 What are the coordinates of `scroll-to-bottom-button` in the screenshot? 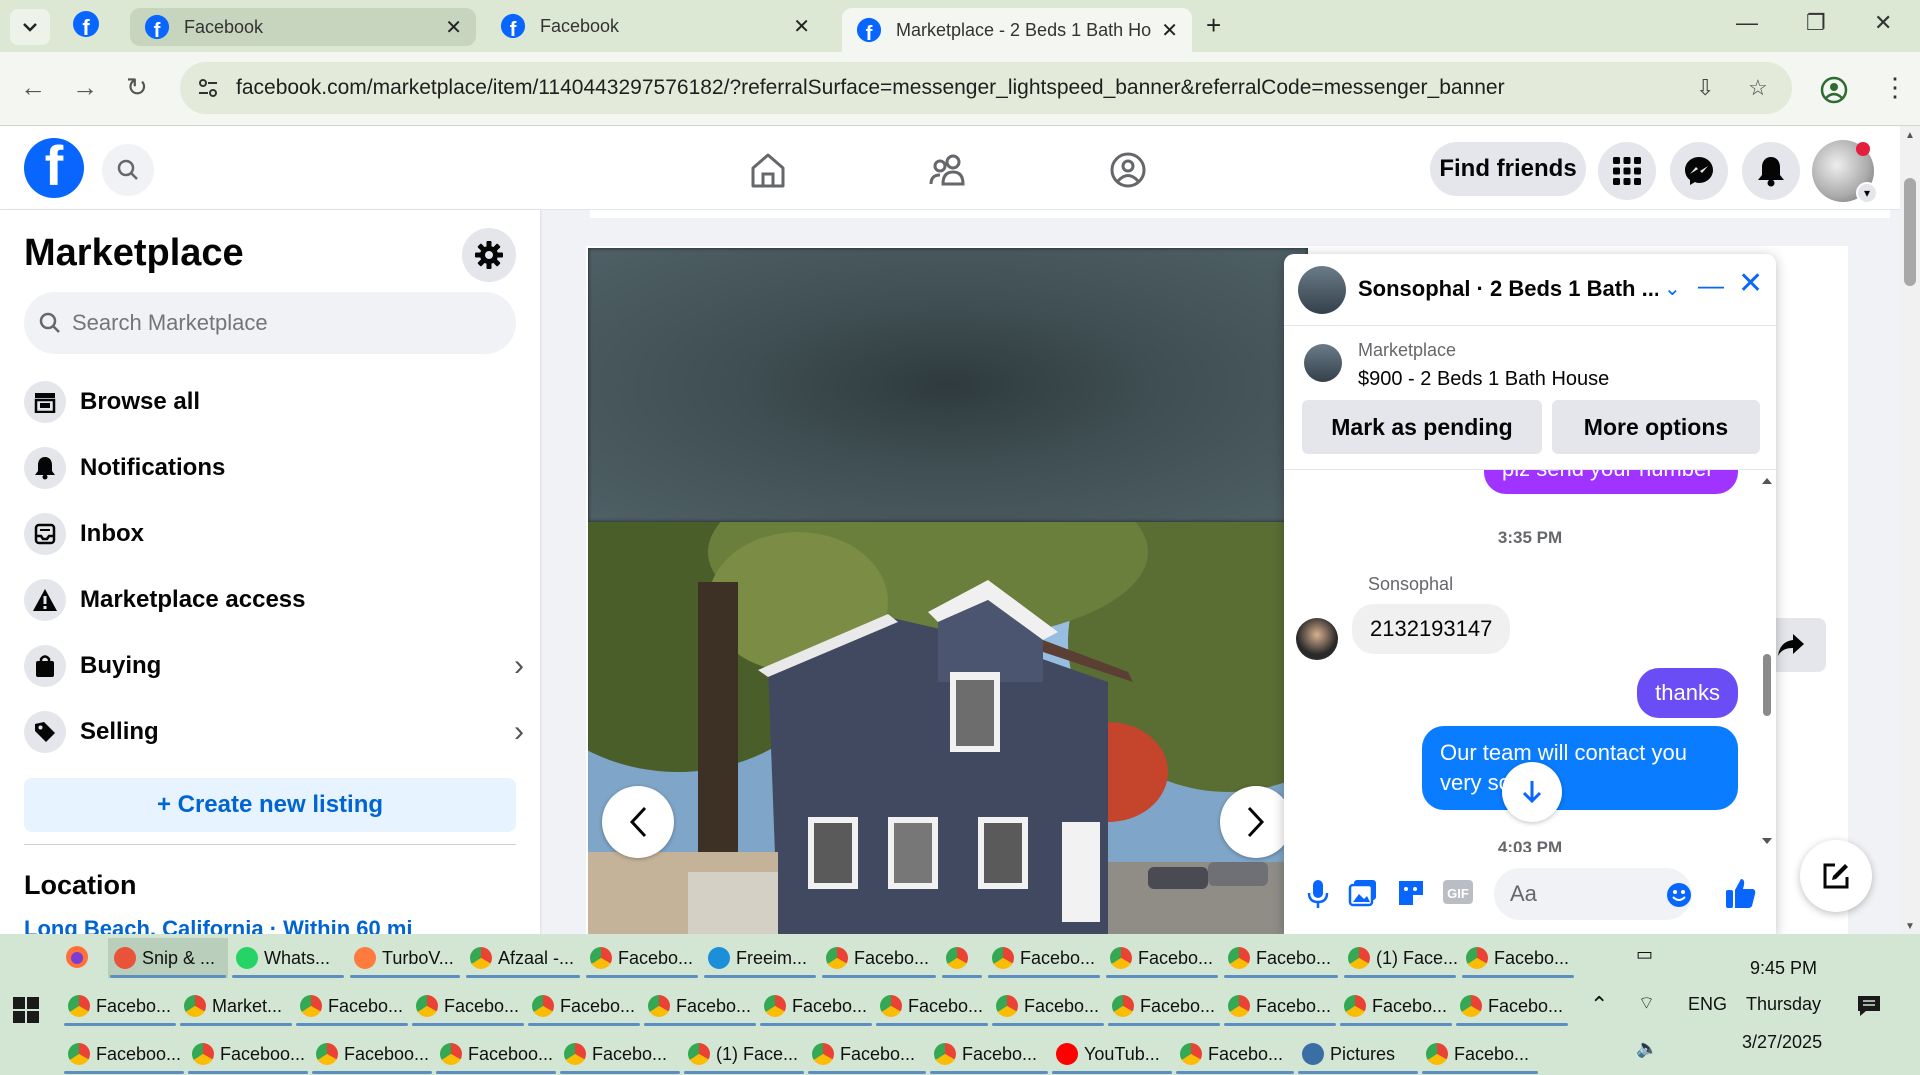 It's located at (1532, 792).